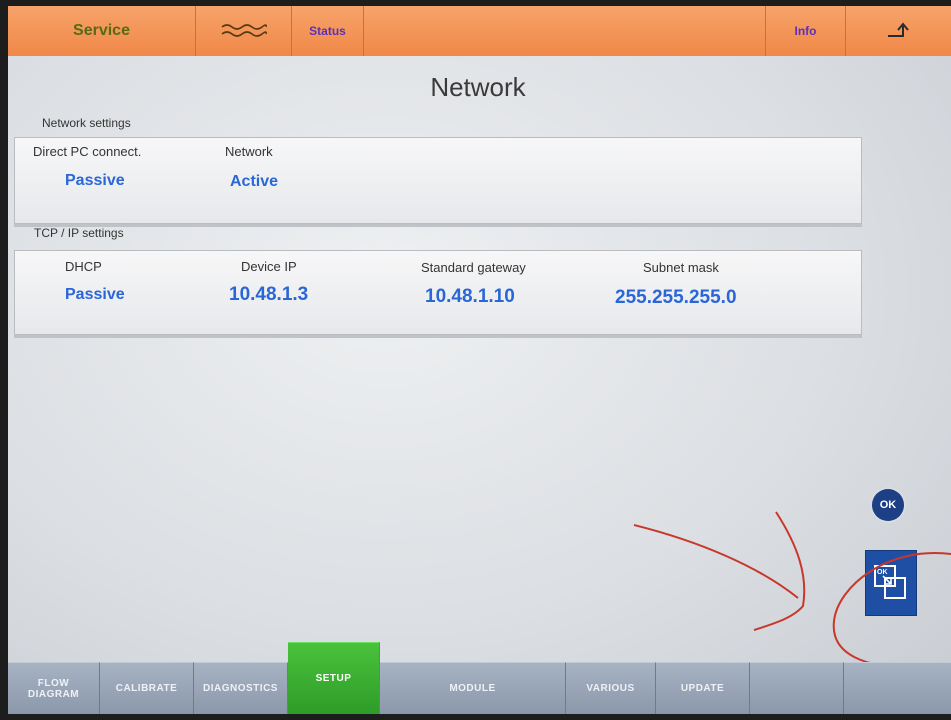  What do you see at coordinates (249, 151) in the screenshot?
I see `network-label: Network` at bounding box center [249, 151].